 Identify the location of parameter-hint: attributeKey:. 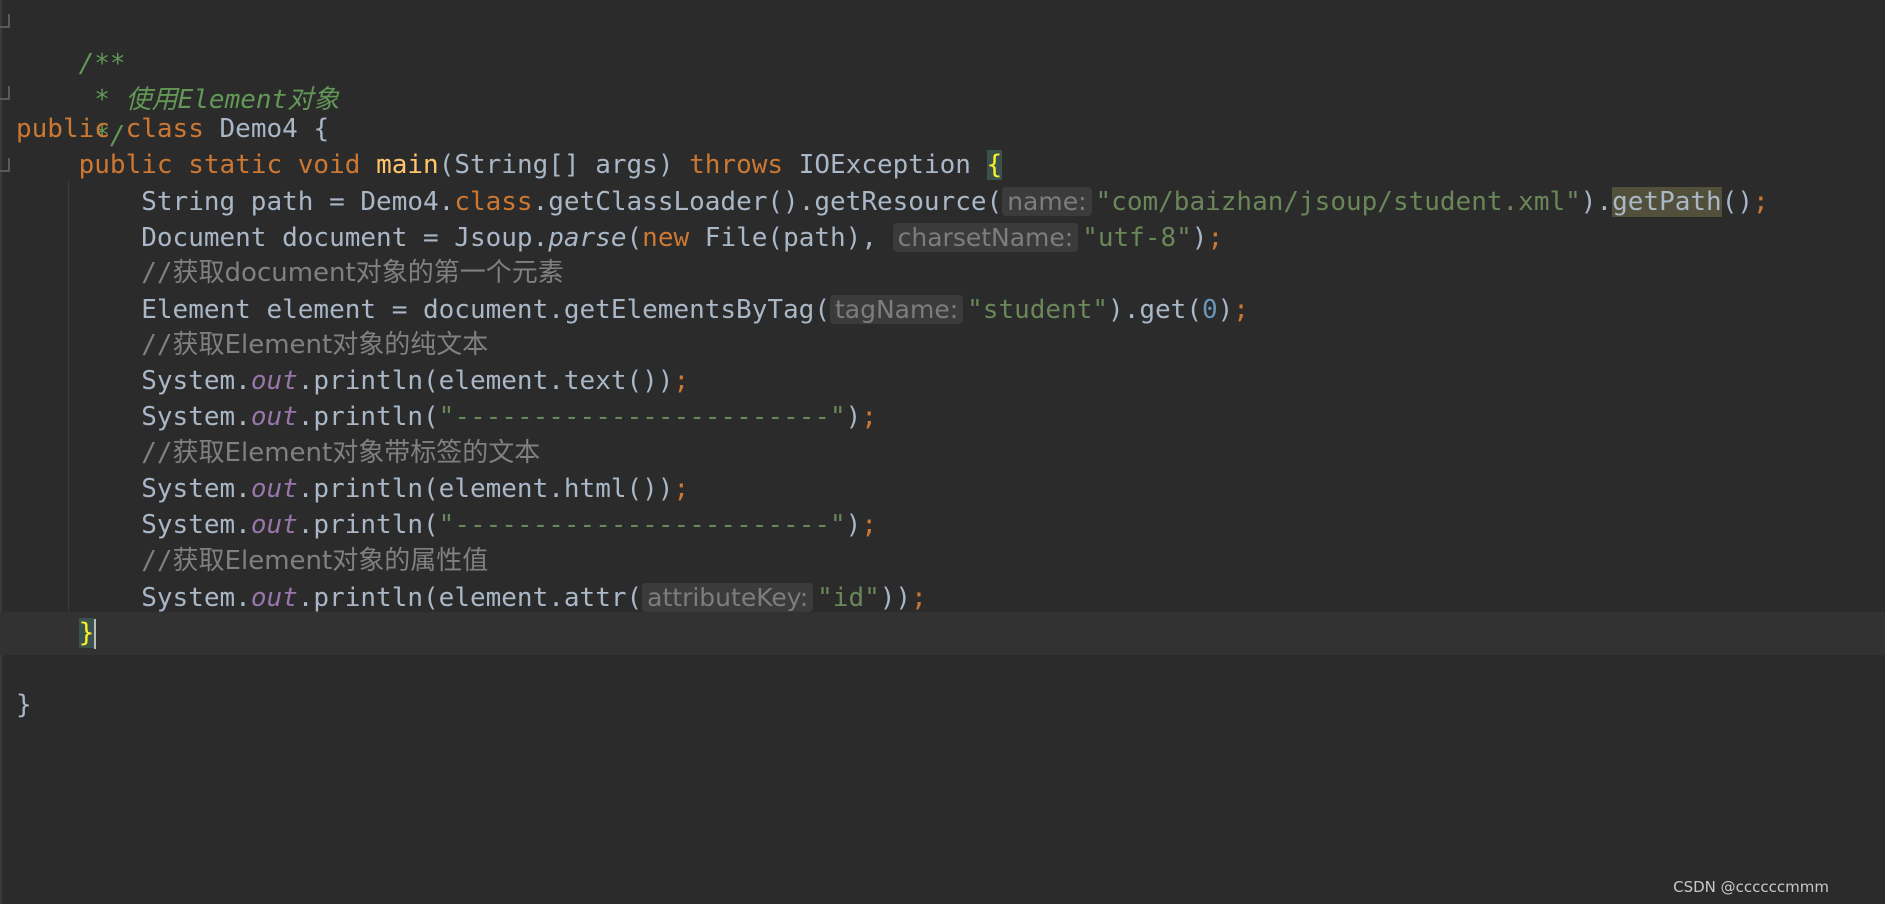
(728, 597).